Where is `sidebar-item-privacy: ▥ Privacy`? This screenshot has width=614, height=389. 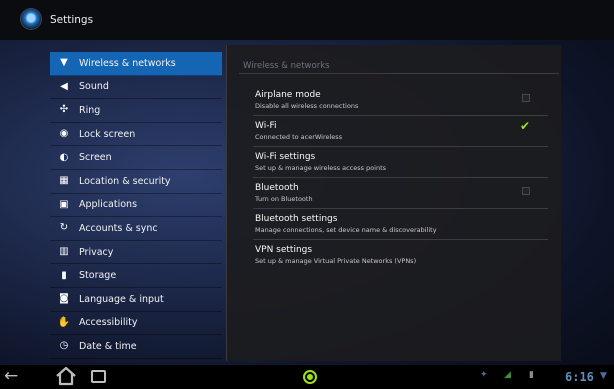 sidebar-item-privacy: ▥ Privacy is located at coordinates (136, 253).